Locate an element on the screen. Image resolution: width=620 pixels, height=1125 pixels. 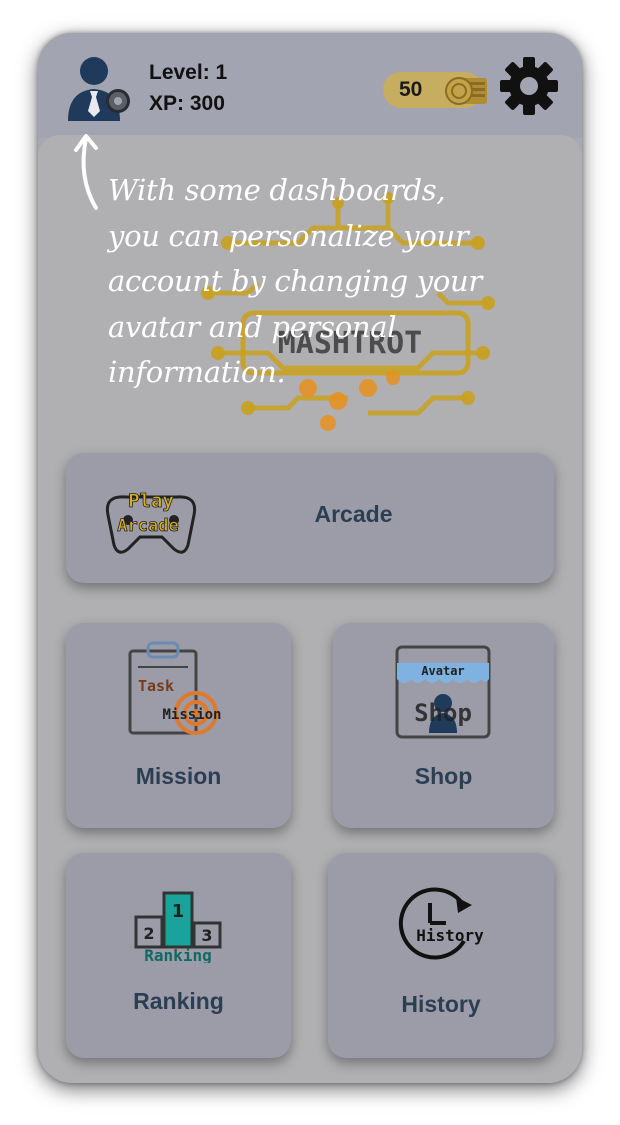
arcade-icon-text-2: Arcade is located at coordinates (147, 526).